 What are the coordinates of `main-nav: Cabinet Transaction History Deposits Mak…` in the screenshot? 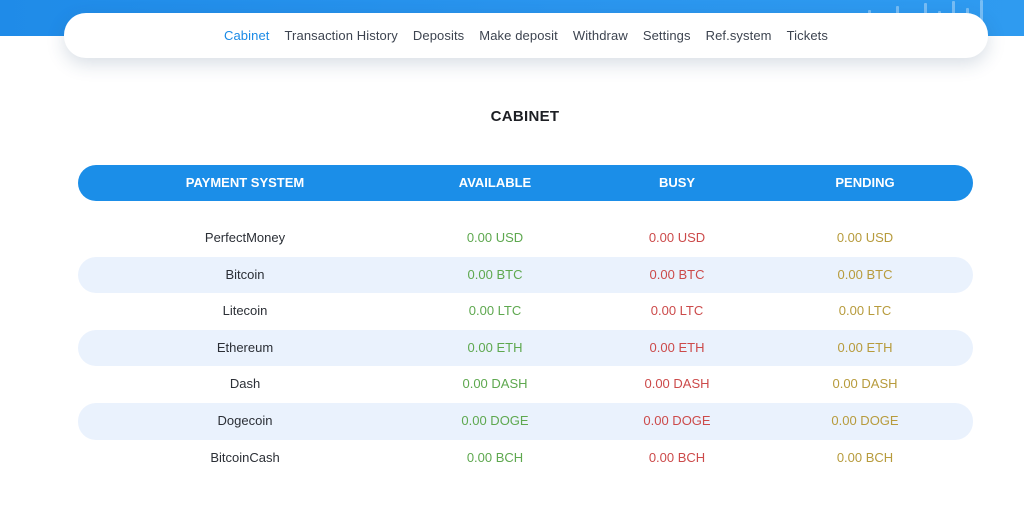 It's located at (526, 35).